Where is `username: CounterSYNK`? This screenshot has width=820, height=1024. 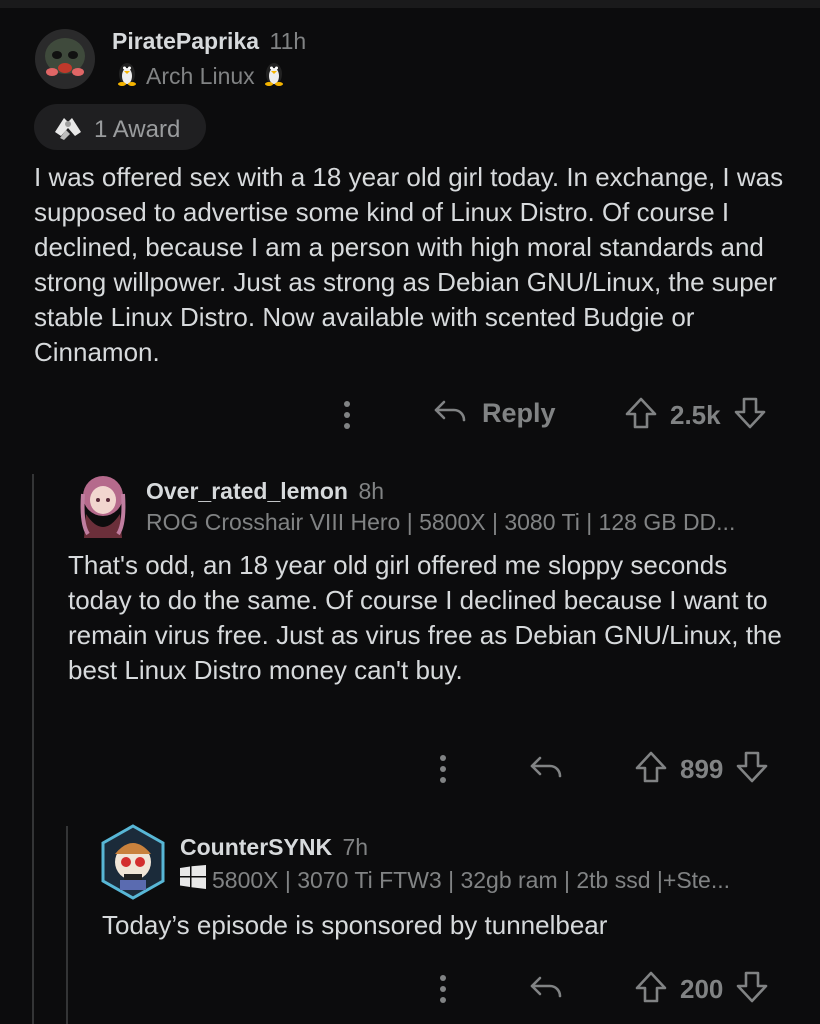 username: CounterSYNK is located at coordinates (256, 847).